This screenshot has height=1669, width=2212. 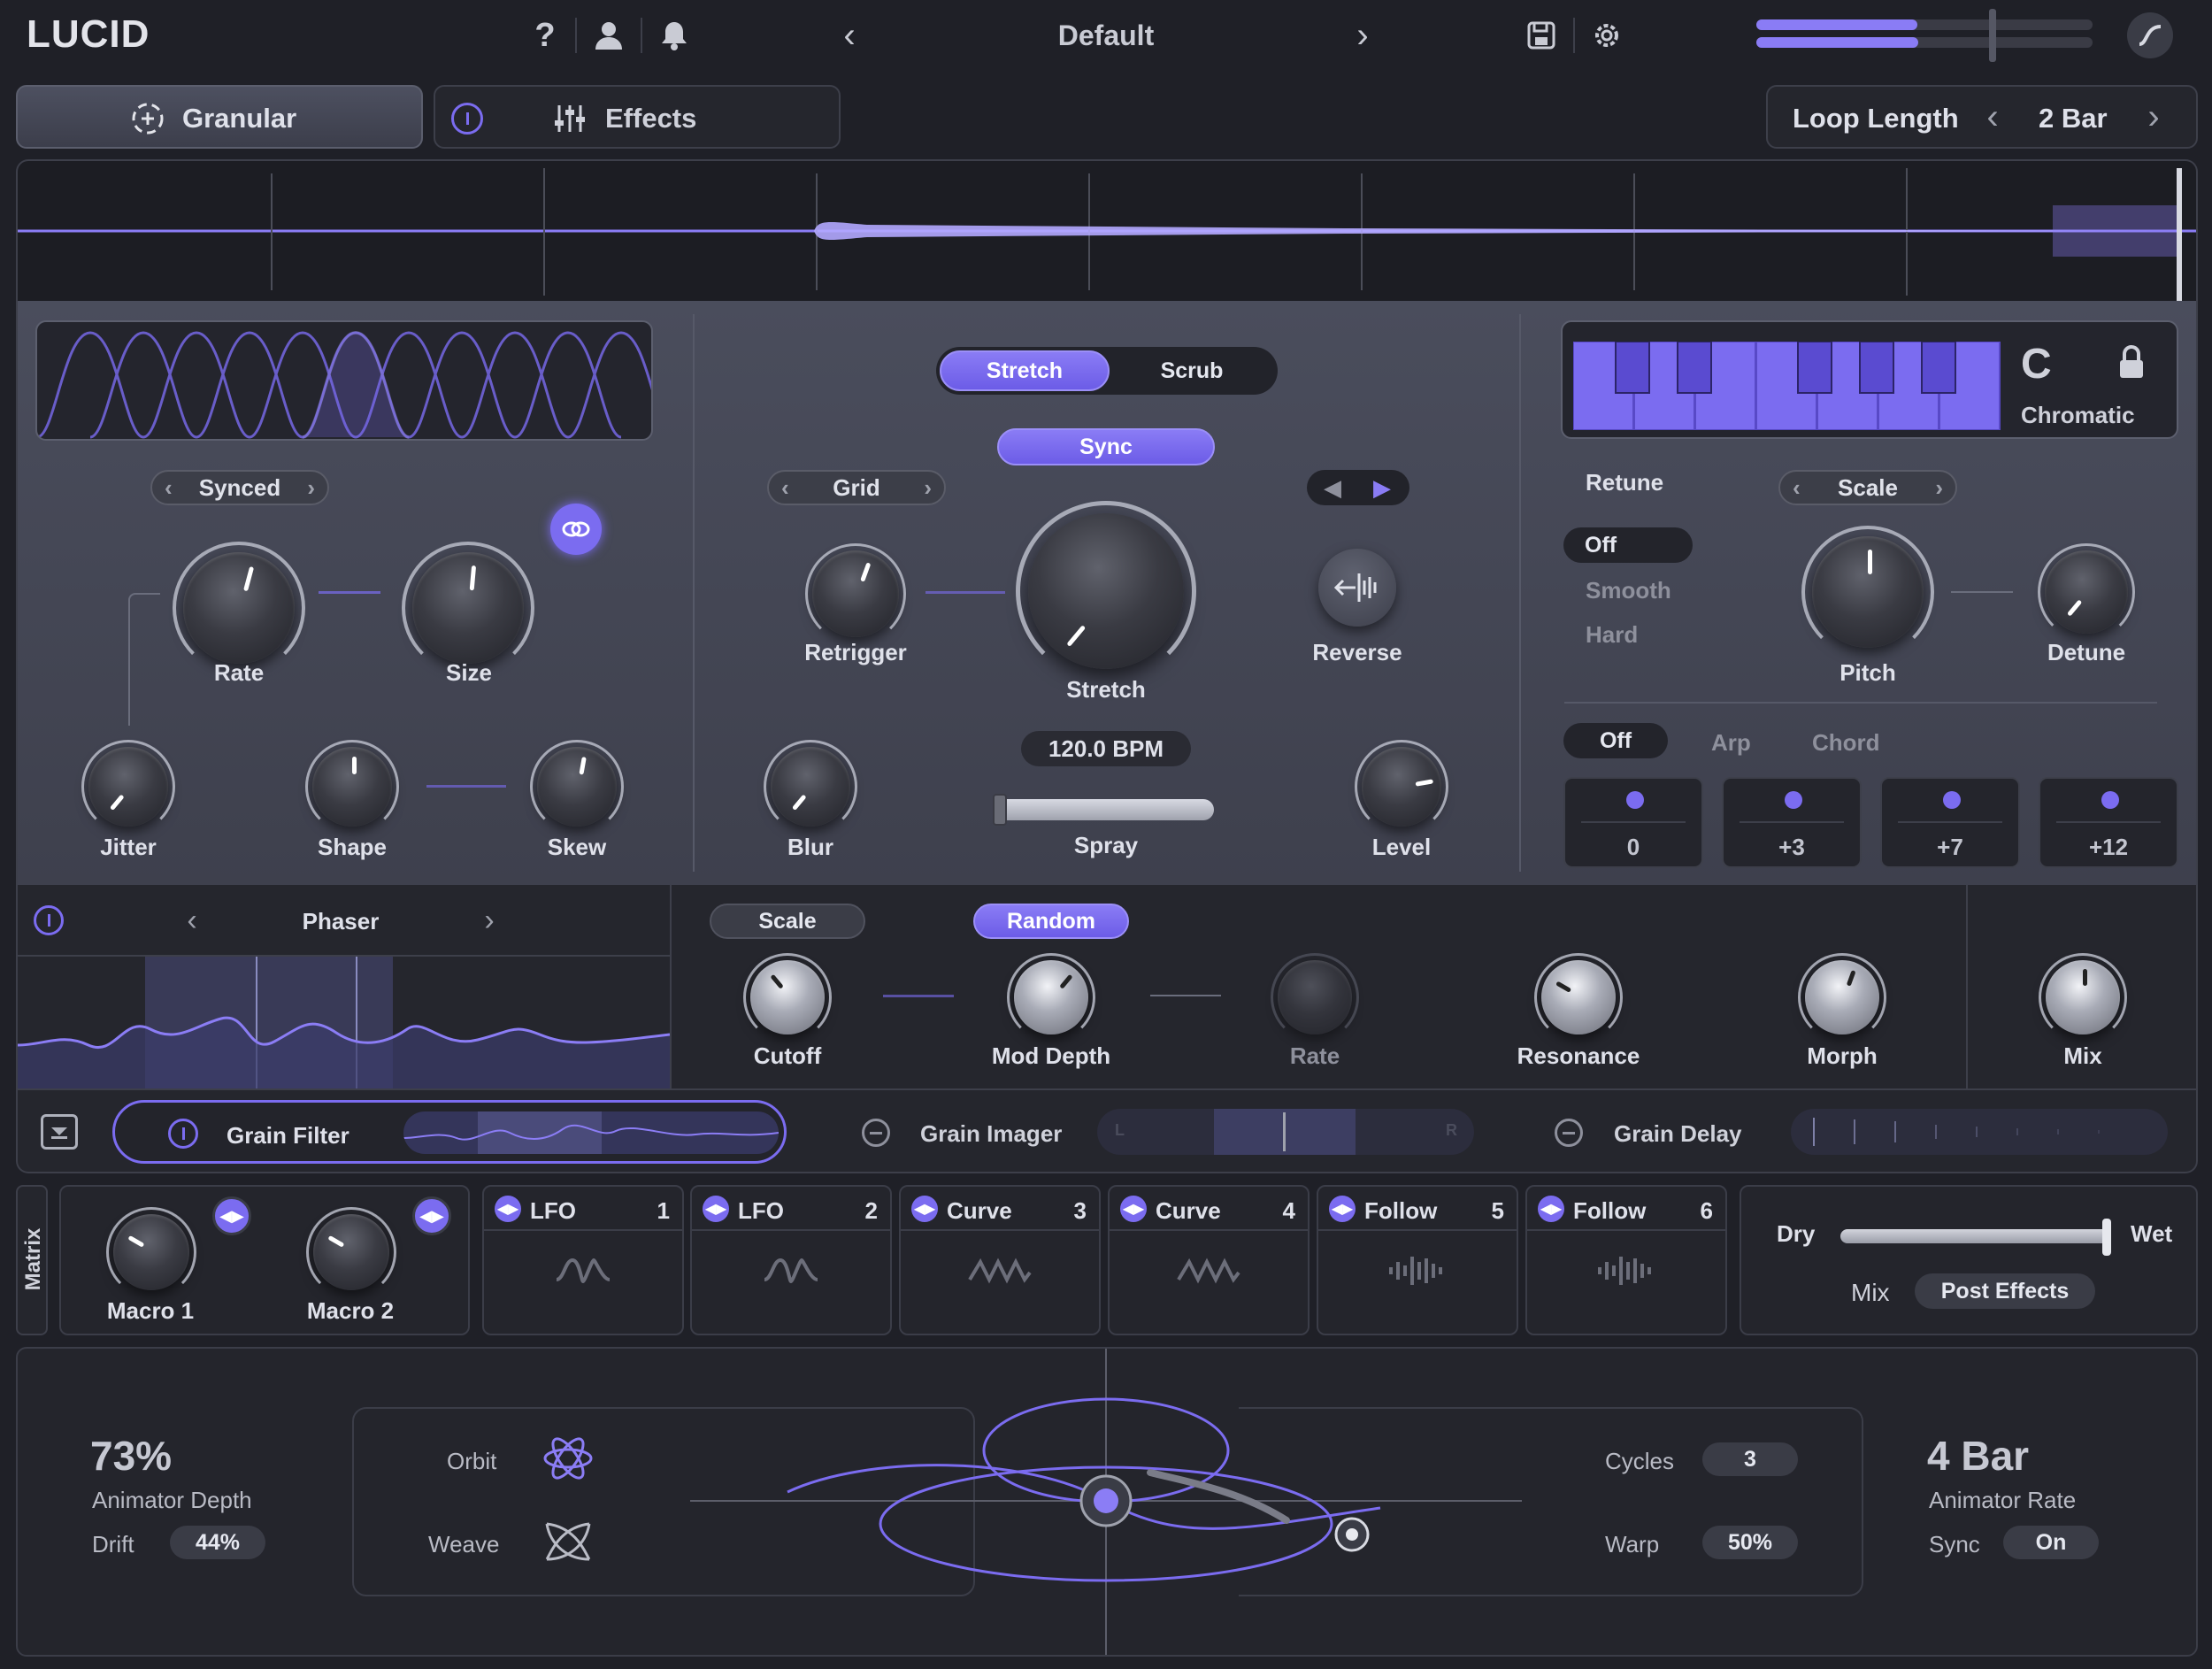 What do you see at coordinates (1792, 822) in the screenshot?
I see `note-slot-2: +3` at bounding box center [1792, 822].